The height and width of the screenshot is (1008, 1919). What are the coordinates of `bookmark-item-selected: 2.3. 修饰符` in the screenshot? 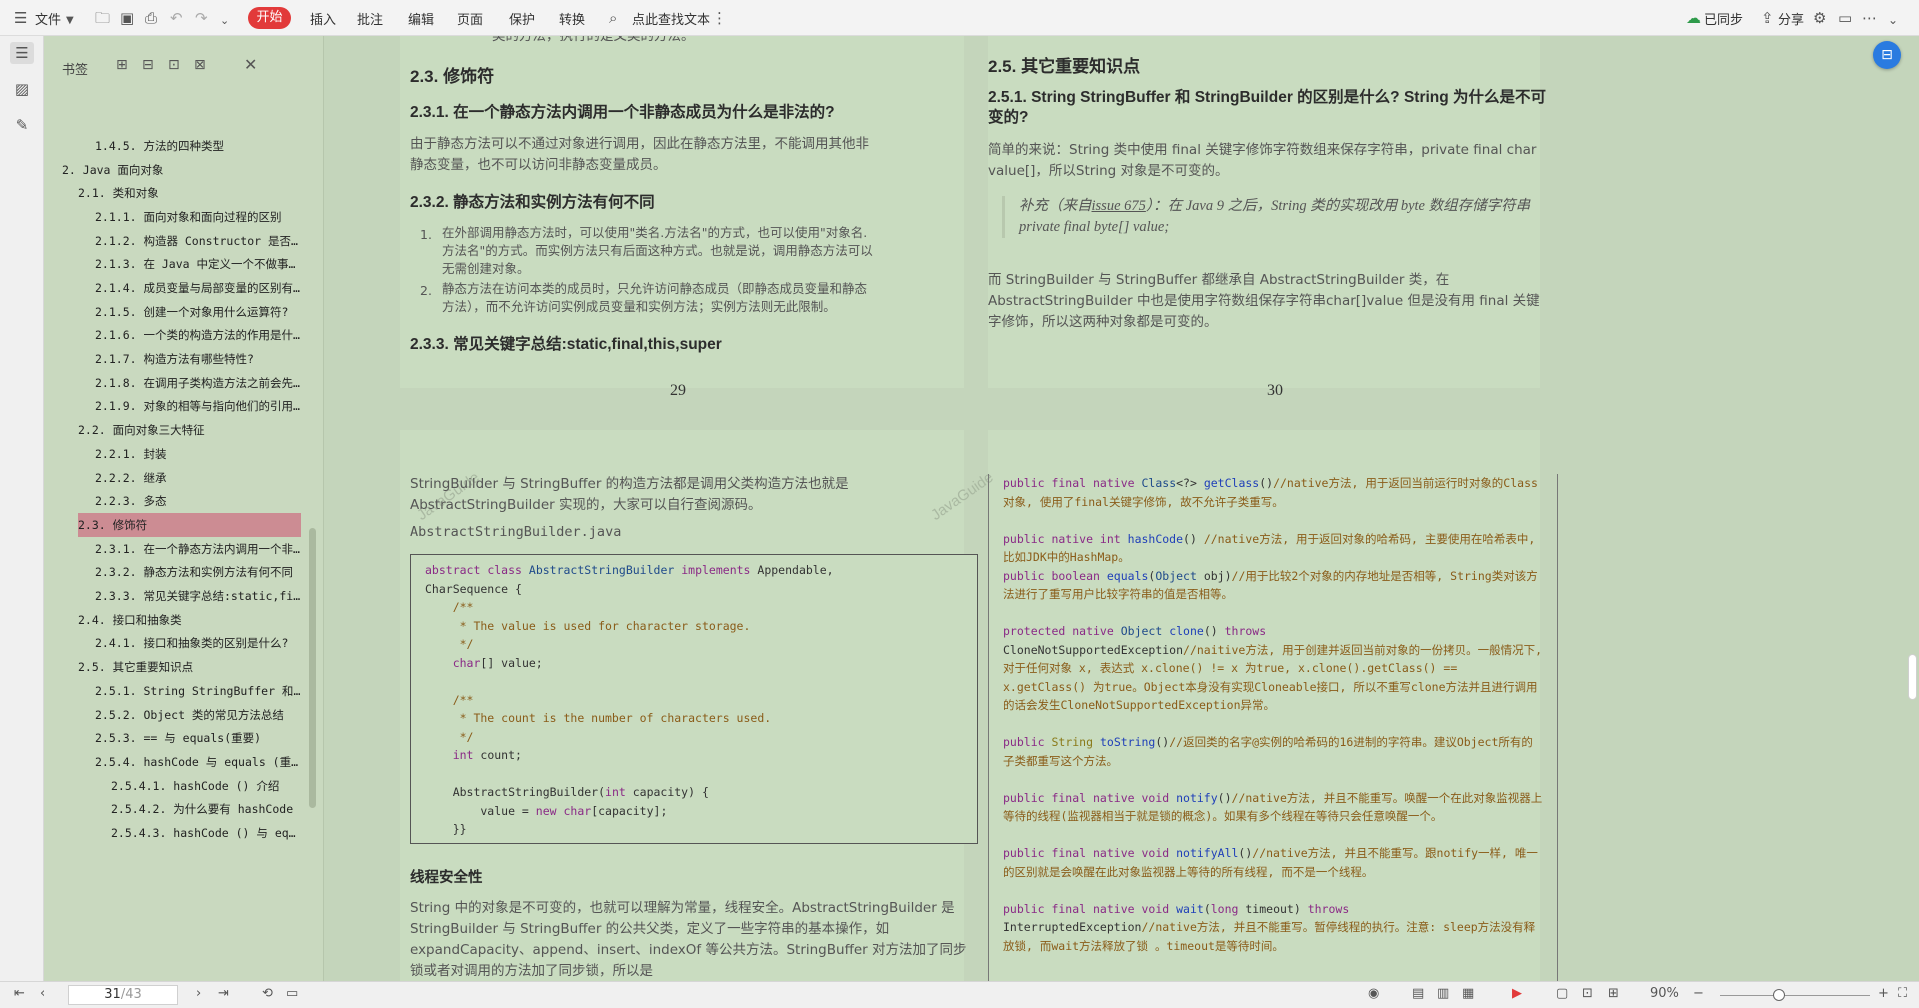 It's located at (189, 525).